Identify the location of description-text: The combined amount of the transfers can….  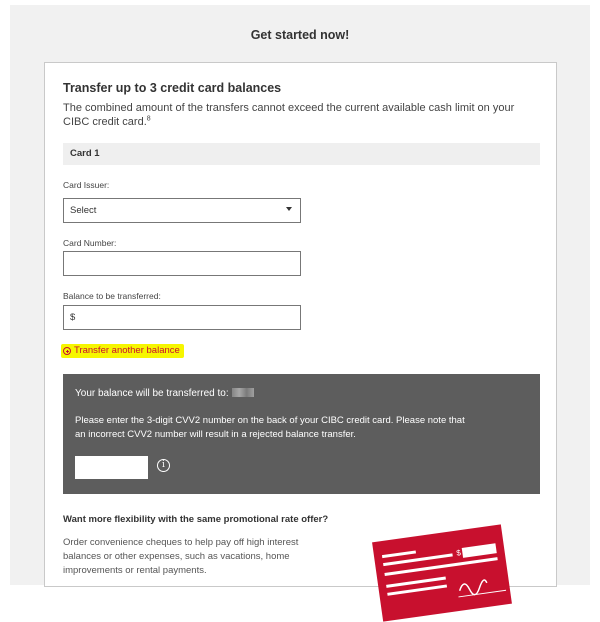
(289, 115).